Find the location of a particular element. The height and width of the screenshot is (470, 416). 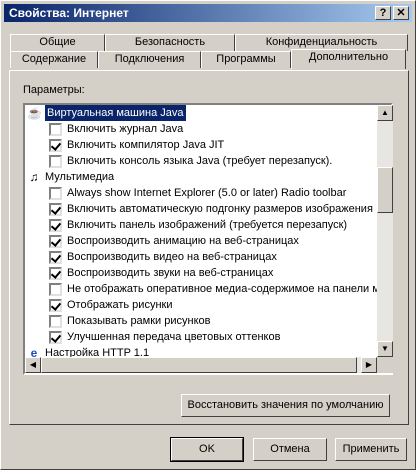

horizontal-scroll-thumb is located at coordinates (199, 365).